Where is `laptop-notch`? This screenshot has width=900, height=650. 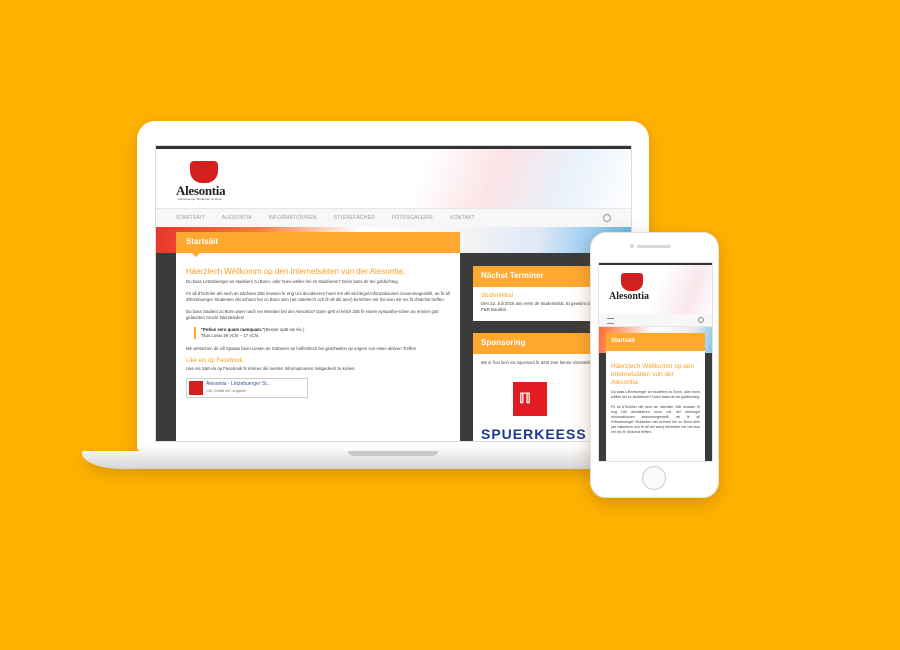 laptop-notch is located at coordinates (393, 453).